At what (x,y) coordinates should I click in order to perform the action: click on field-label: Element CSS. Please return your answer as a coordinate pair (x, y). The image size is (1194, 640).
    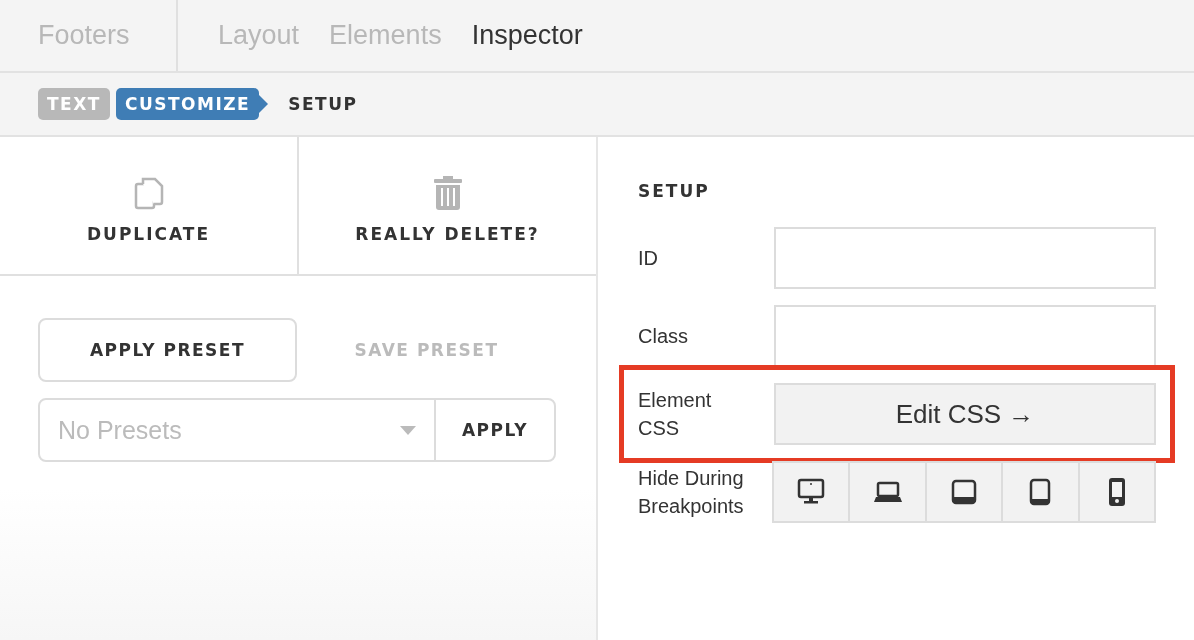
    Looking at the image, I should click on (675, 414).